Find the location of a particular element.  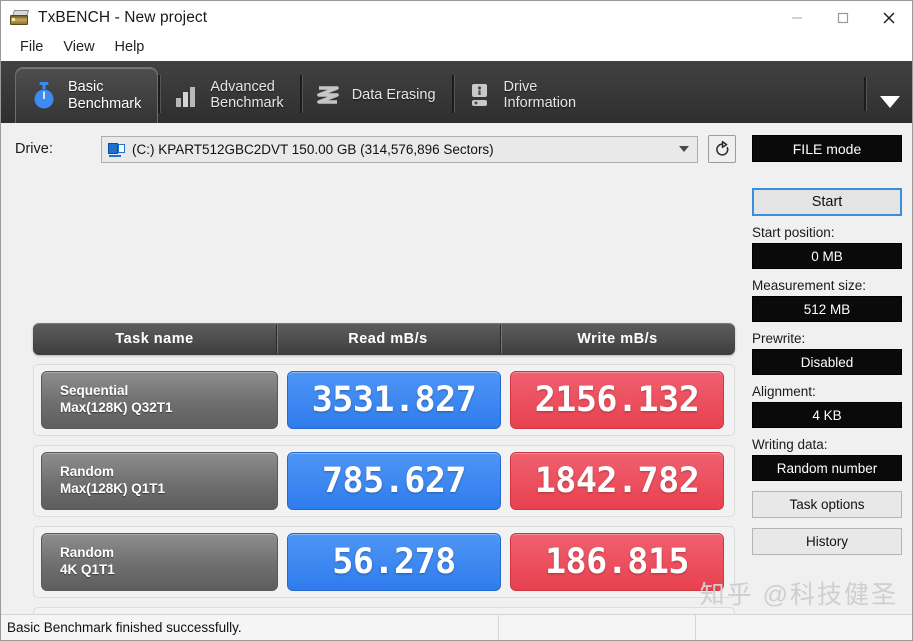

write-value-cell: 186.815 is located at coordinates (617, 562).